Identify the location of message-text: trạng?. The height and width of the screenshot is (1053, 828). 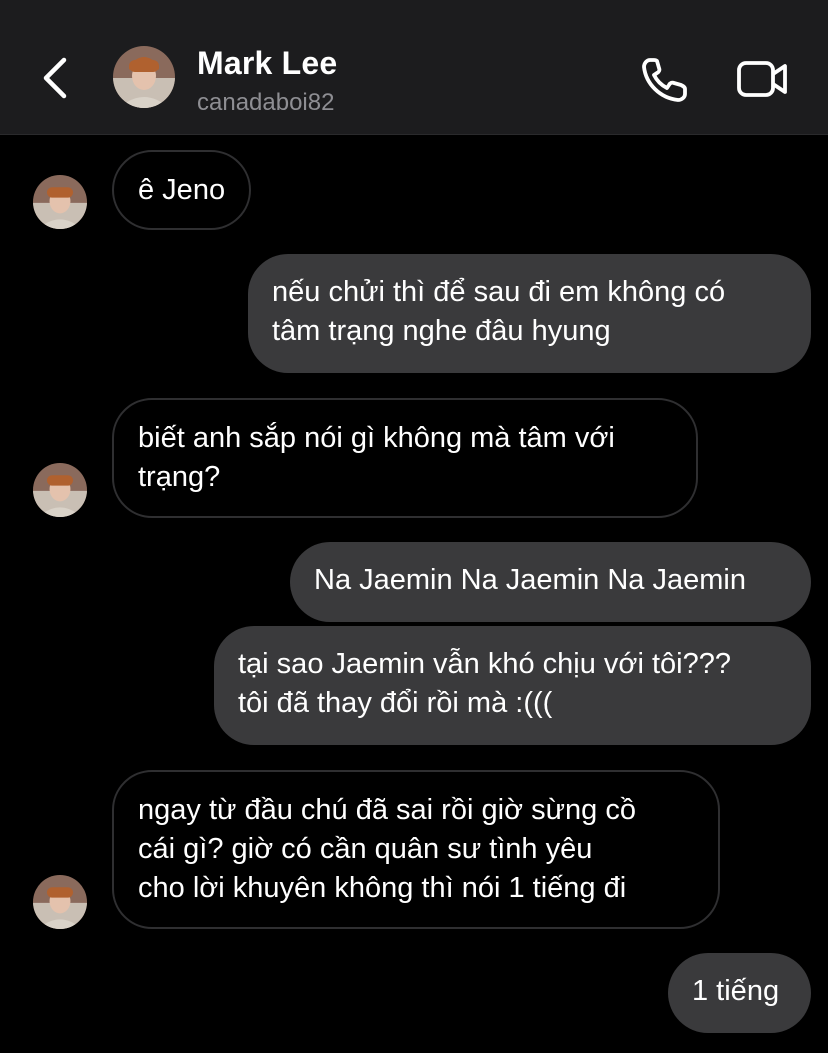
(179, 477).